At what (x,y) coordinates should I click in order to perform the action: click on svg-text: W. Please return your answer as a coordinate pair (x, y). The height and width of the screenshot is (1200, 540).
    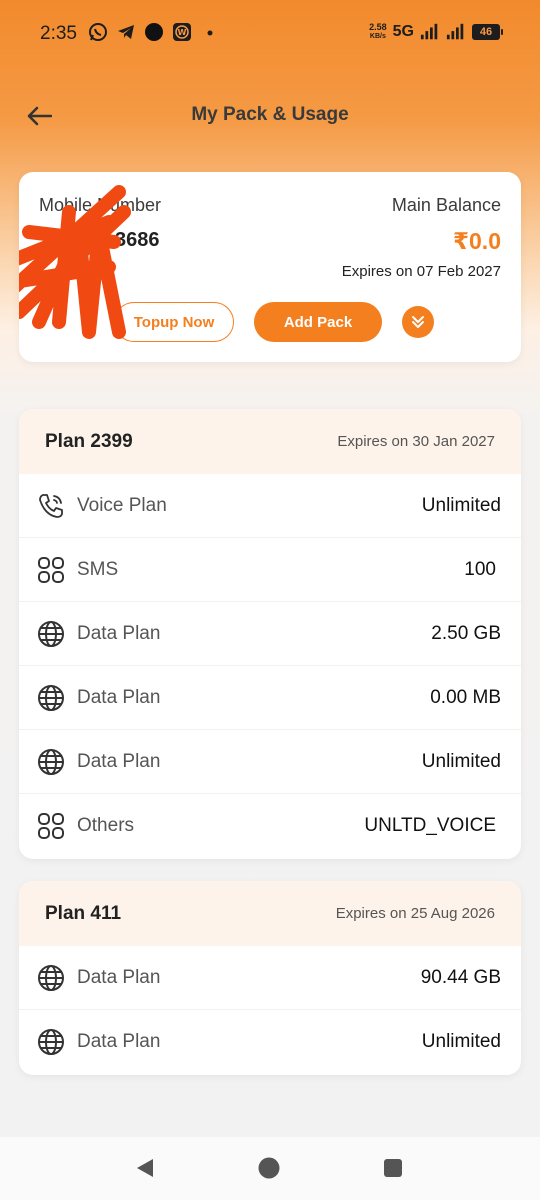
    Looking at the image, I should click on (182, 32).